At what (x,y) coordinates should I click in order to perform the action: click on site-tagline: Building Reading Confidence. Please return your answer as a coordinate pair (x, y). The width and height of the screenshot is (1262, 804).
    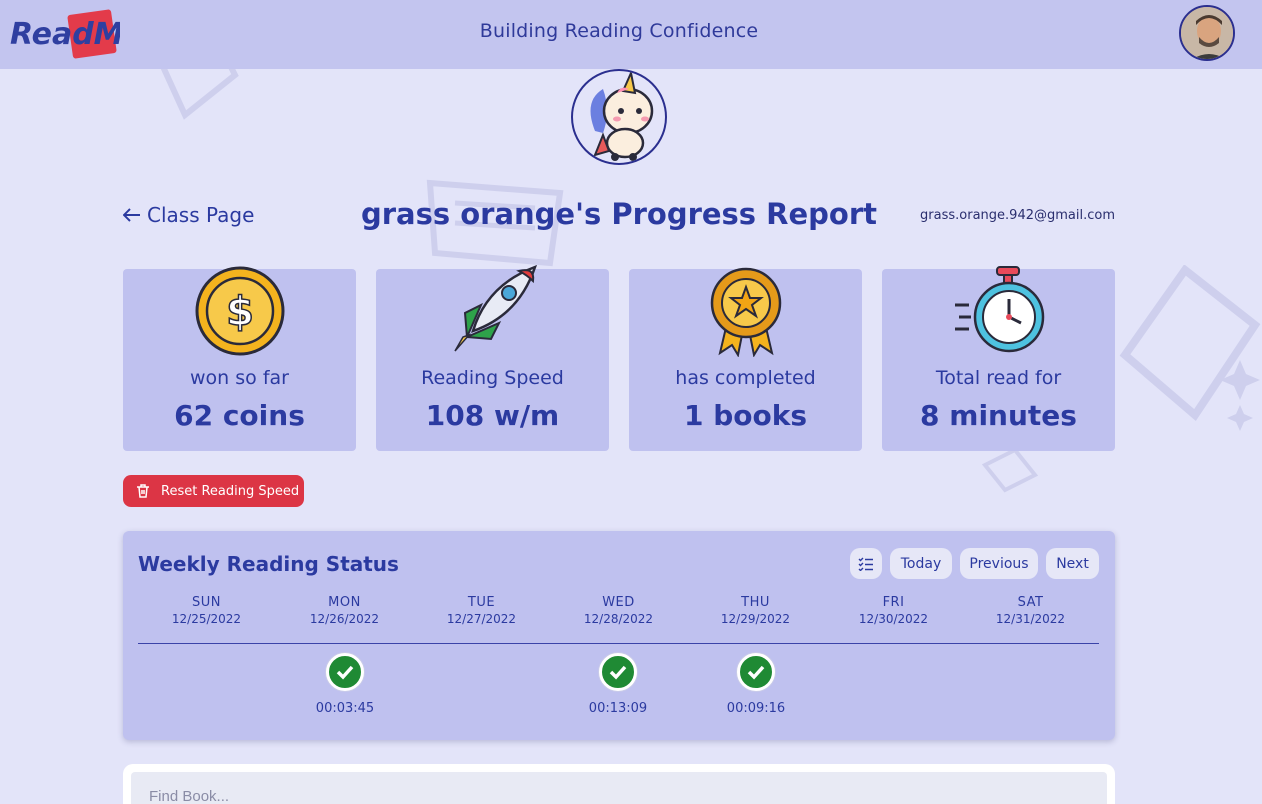
    Looking at the image, I should click on (619, 31).